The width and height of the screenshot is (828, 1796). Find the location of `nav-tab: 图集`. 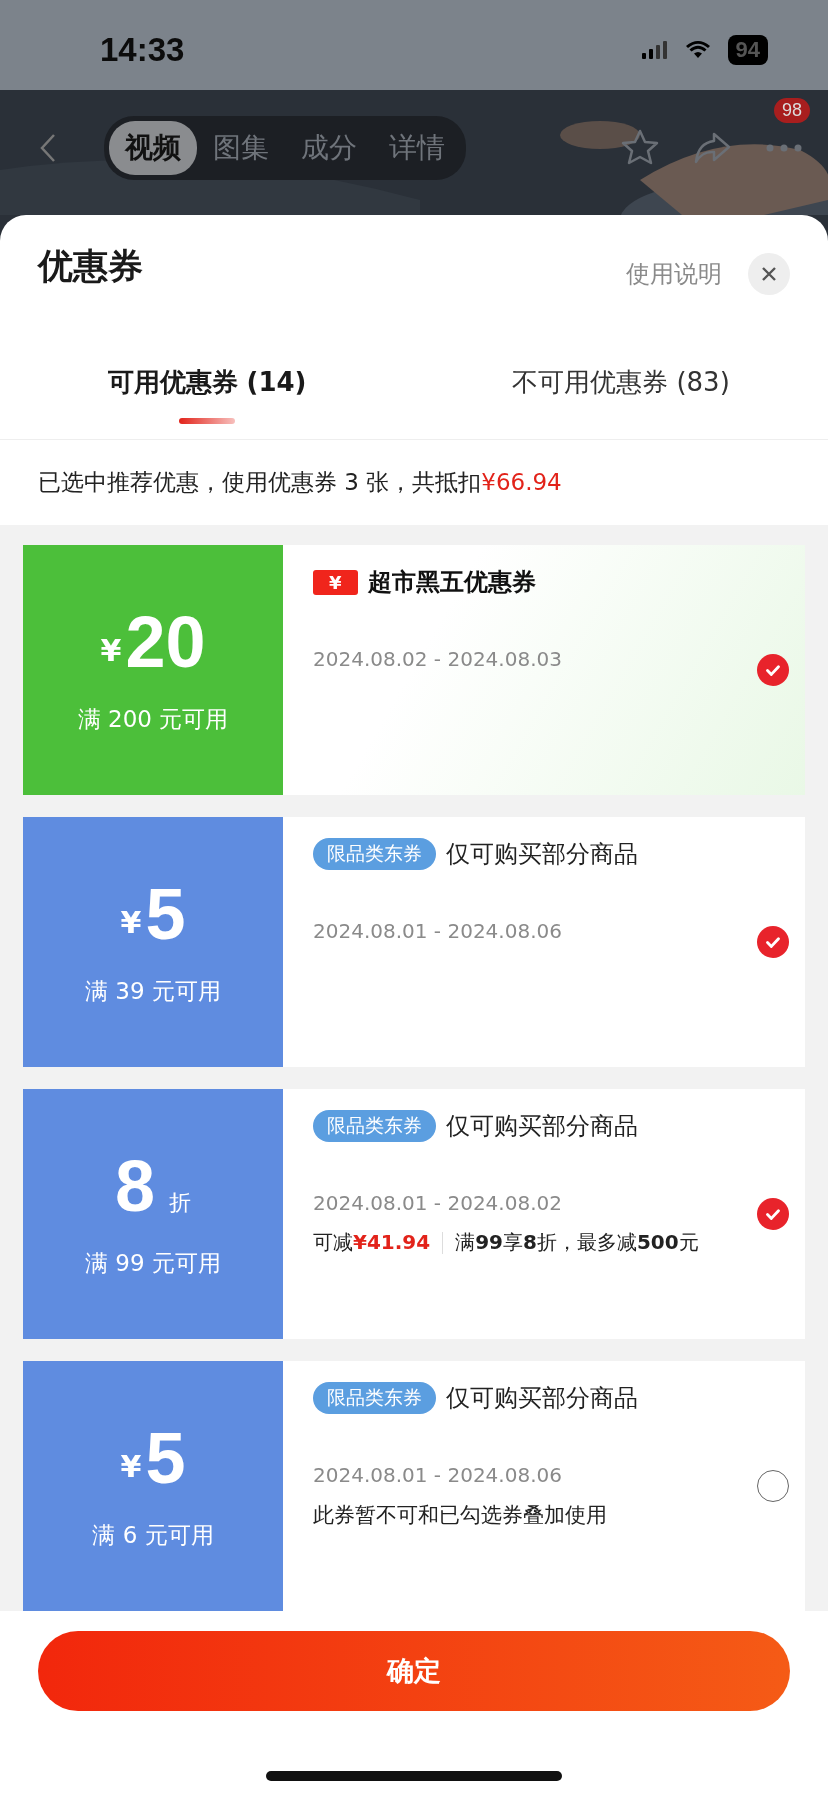

nav-tab: 图集 is located at coordinates (241, 147).